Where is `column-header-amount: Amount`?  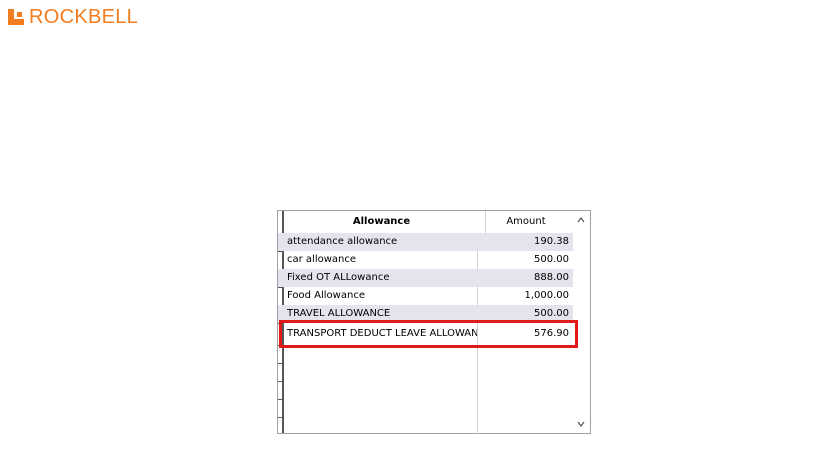 column-header-amount: Amount is located at coordinates (526, 222).